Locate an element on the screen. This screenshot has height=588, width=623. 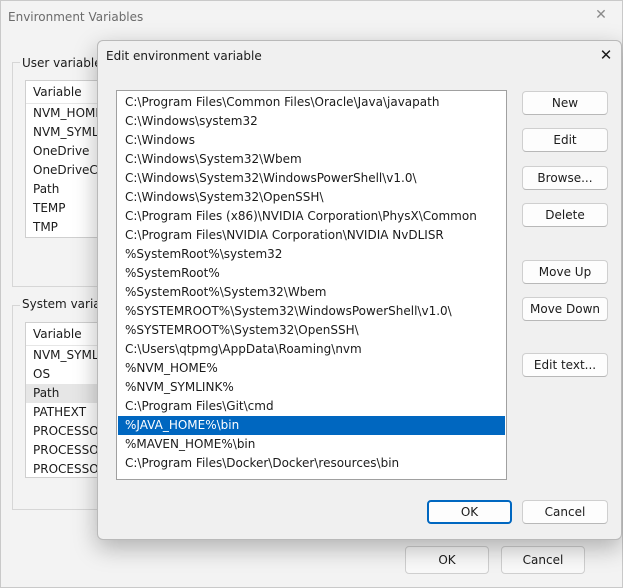
list-item: OneDrive is located at coordinates (65, 151).